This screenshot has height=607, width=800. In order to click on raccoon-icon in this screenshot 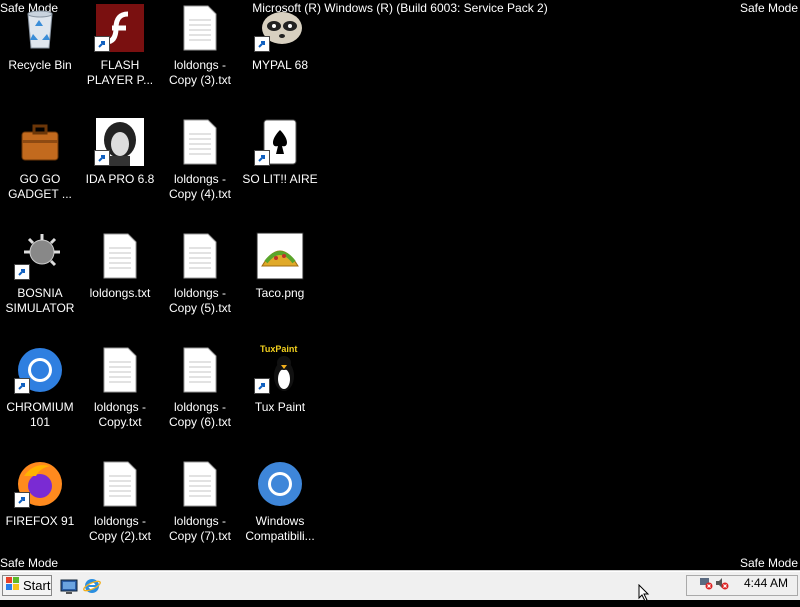, I will do `click(279, 28)`.